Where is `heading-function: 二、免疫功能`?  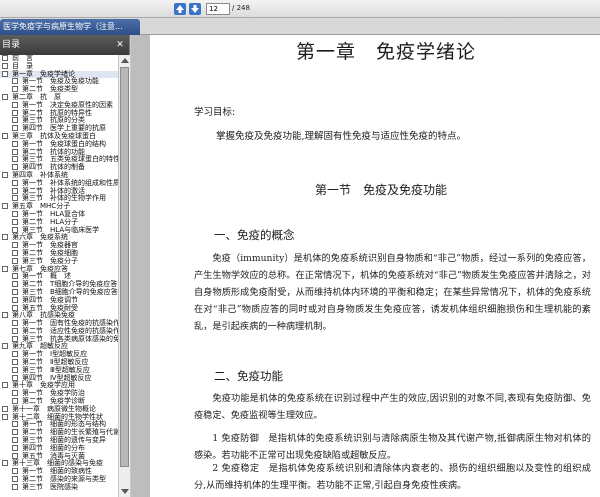 heading-function: 二、免疫功能 is located at coordinates (248, 376).